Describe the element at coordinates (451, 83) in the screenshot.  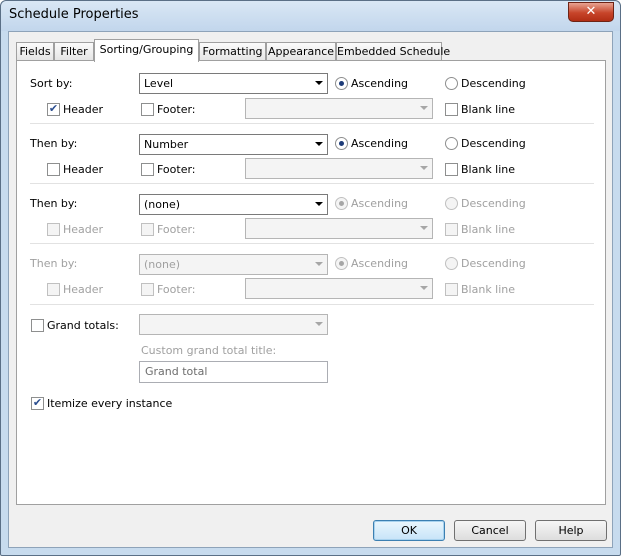
I see `sort-by-descending-radio` at that location.